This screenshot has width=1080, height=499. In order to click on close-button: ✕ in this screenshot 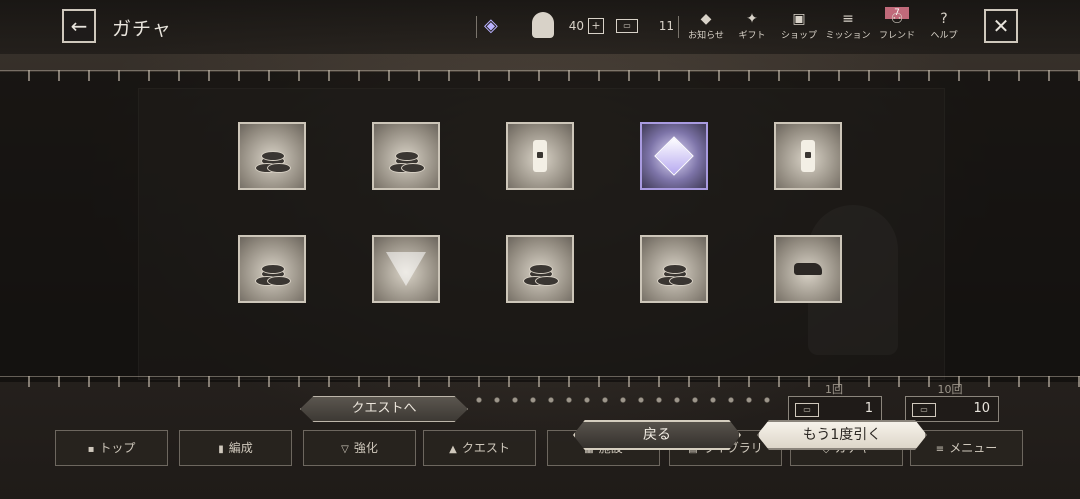, I will do `click(1001, 26)`.